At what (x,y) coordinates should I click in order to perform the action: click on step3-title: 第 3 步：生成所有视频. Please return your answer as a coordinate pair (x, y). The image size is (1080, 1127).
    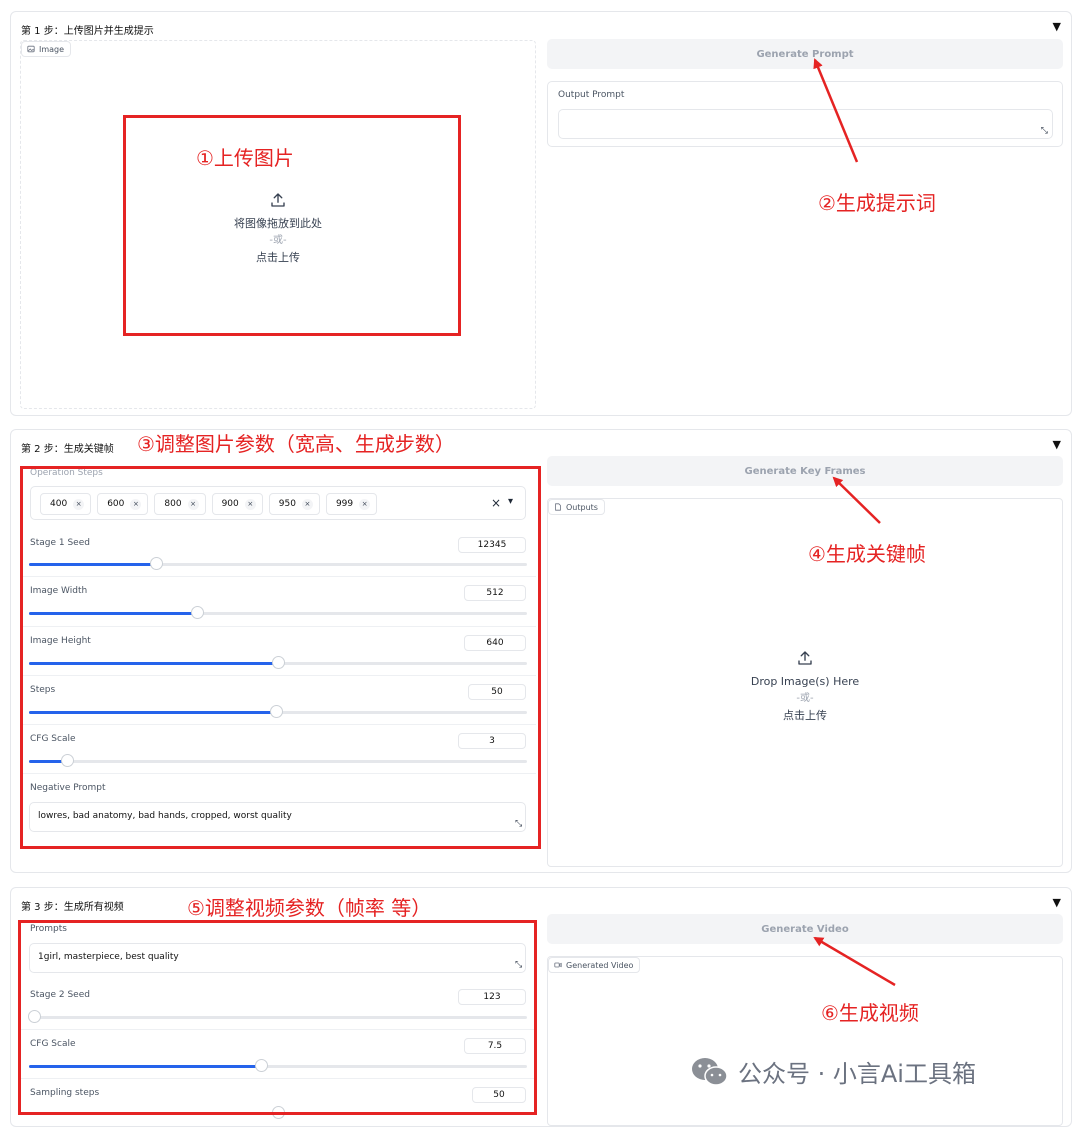
    Looking at the image, I should click on (72, 907).